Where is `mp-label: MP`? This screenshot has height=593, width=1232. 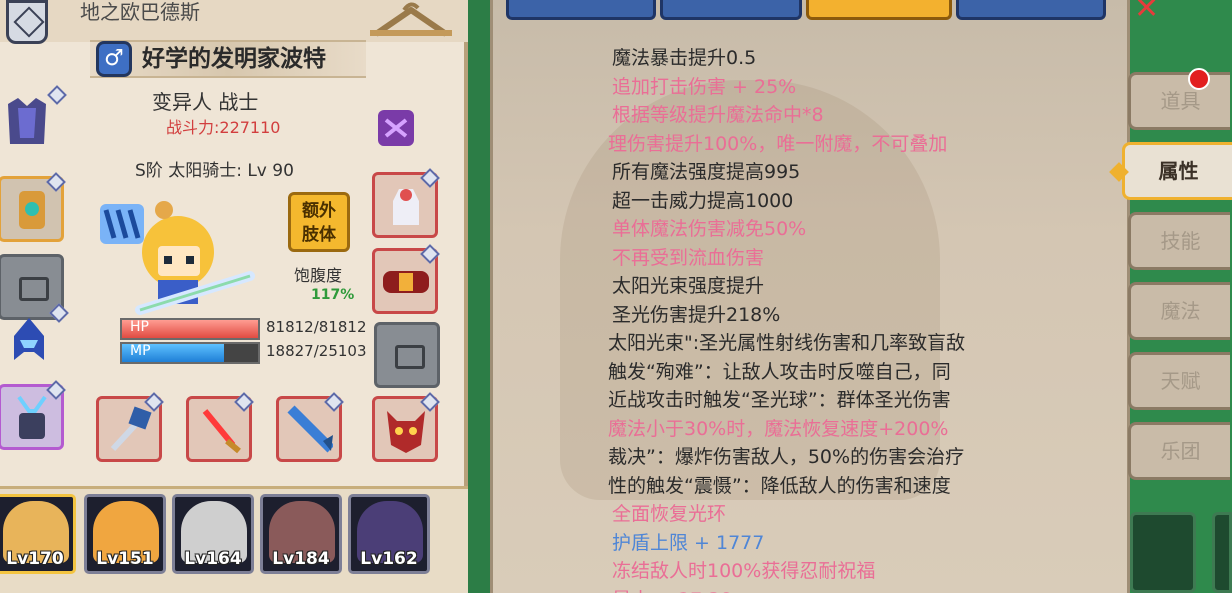 mp-label: MP is located at coordinates (140, 351).